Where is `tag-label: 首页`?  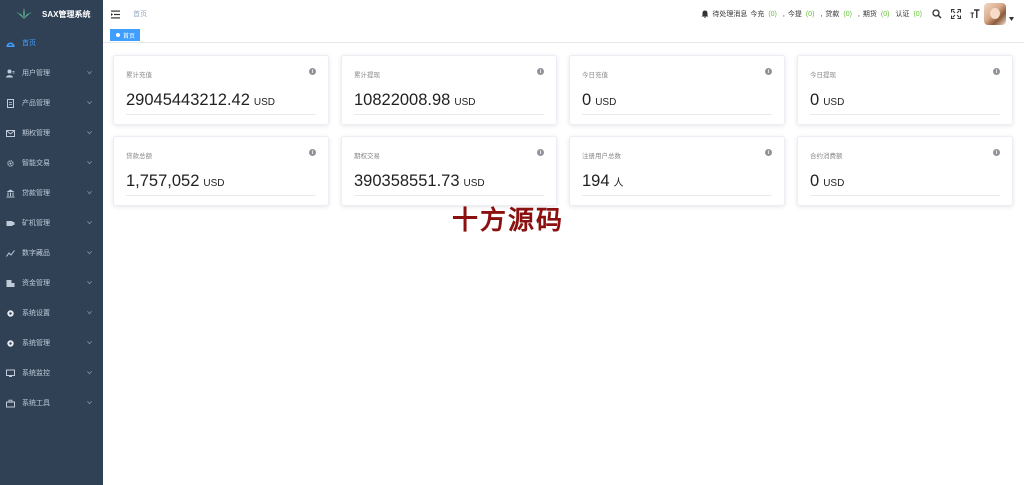 tag-label: 首页 is located at coordinates (129, 36).